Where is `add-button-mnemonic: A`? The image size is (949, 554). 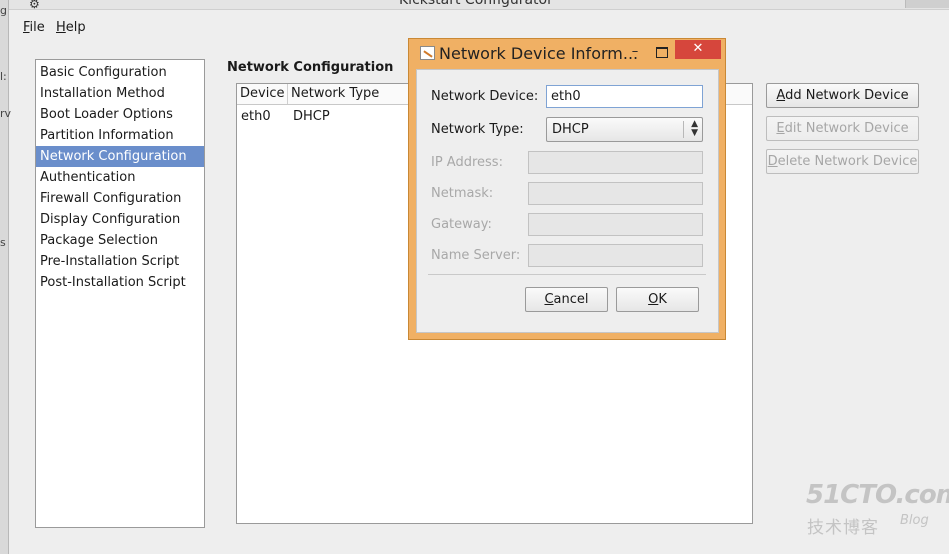
add-button-mnemonic: A is located at coordinates (781, 95).